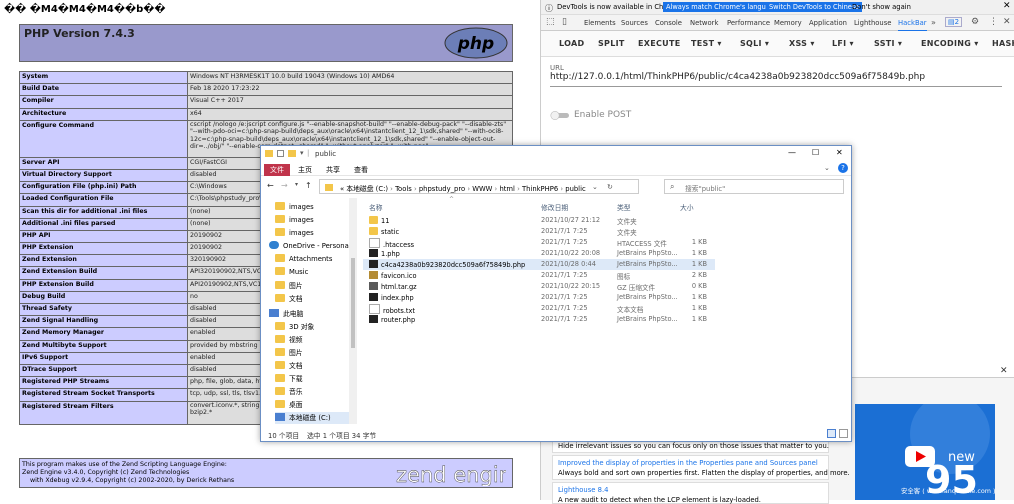 This screenshot has height=504, width=1014. Describe the element at coordinates (540, 189) in the screenshot. I see `breadcrumb-item: ThinkPHP6` at that location.